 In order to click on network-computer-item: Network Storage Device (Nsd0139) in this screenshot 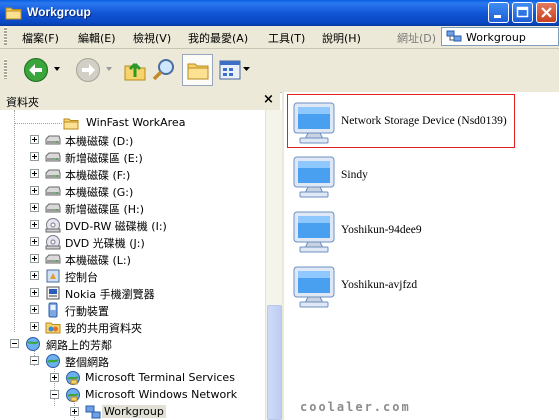, I will do `click(414, 121)`.